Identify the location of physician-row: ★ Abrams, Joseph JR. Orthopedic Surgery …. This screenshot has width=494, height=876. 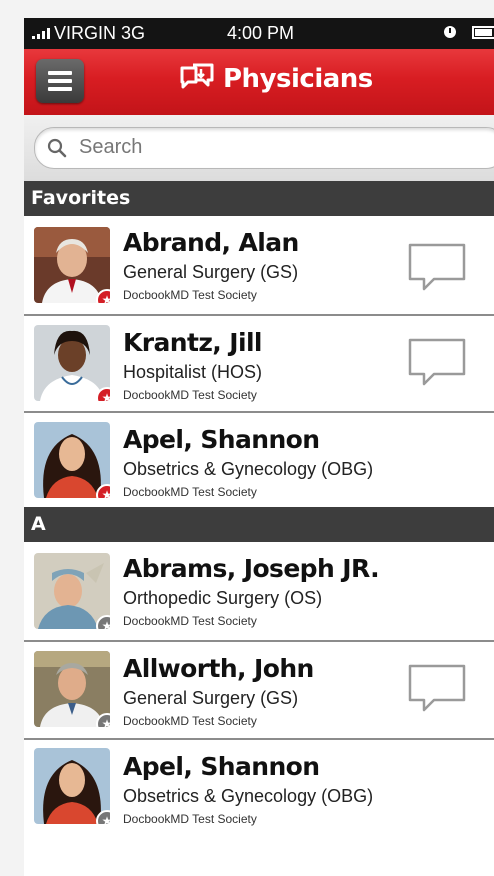
(259, 592).